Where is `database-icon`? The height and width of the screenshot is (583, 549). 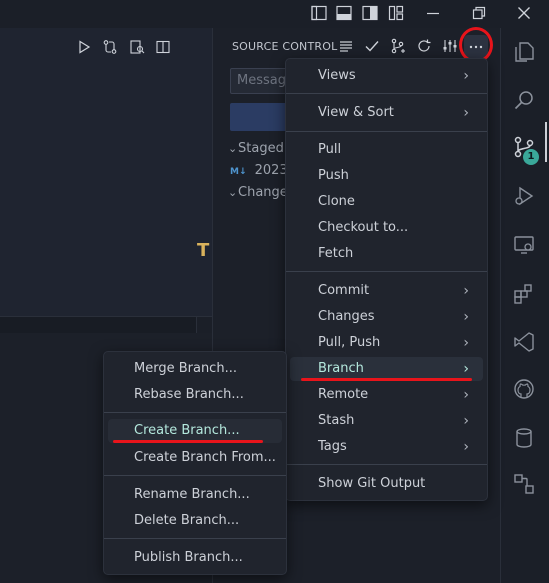 database-icon is located at coordinates (524, 438).